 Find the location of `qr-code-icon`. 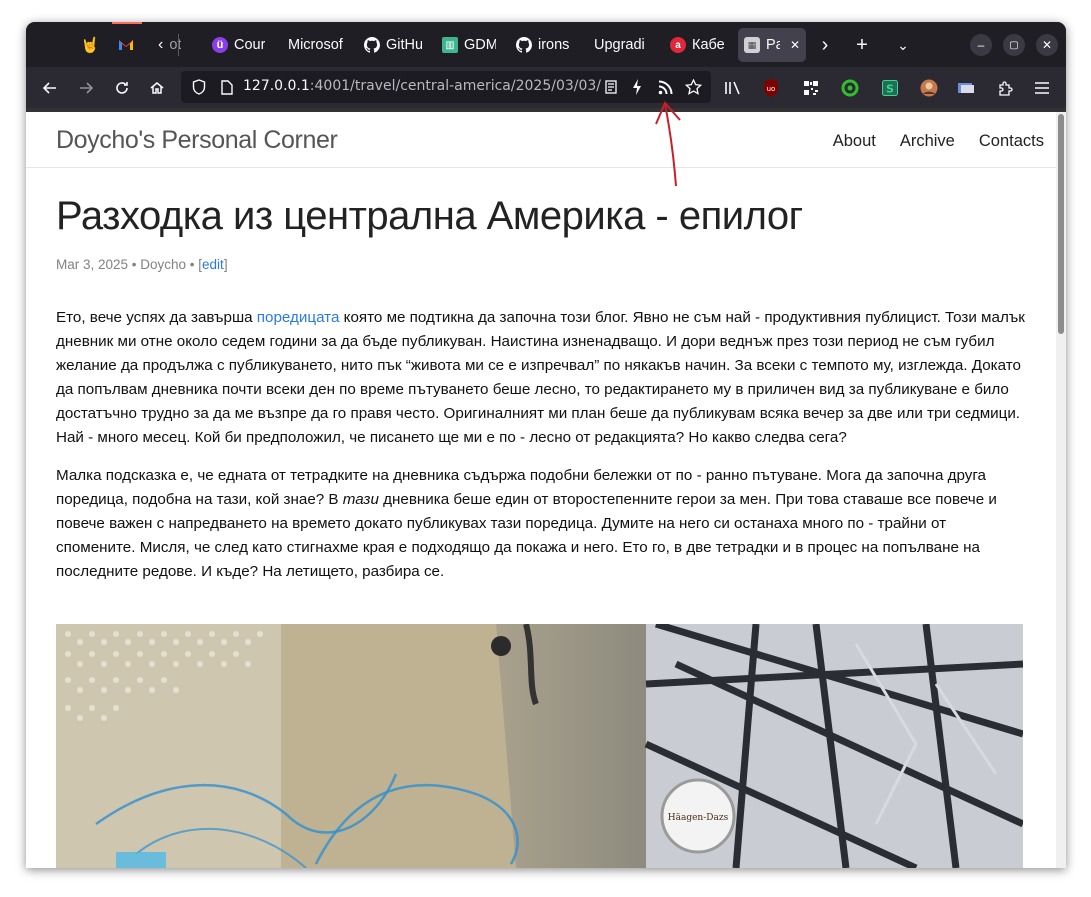

qr-code-icon is located at coordinates (811, 88).